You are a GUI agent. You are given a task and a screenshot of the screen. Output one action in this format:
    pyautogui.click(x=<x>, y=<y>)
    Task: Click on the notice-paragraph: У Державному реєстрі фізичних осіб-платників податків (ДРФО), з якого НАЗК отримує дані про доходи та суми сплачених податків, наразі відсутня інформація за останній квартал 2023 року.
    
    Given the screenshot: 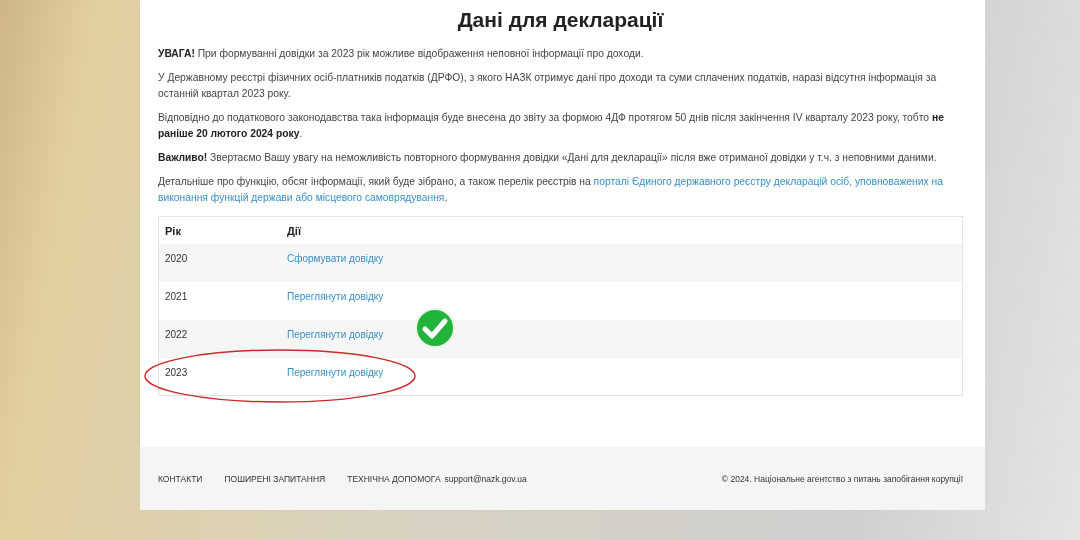 What is the action you would take?
    pyautogui.click(x=548, y=86)
    